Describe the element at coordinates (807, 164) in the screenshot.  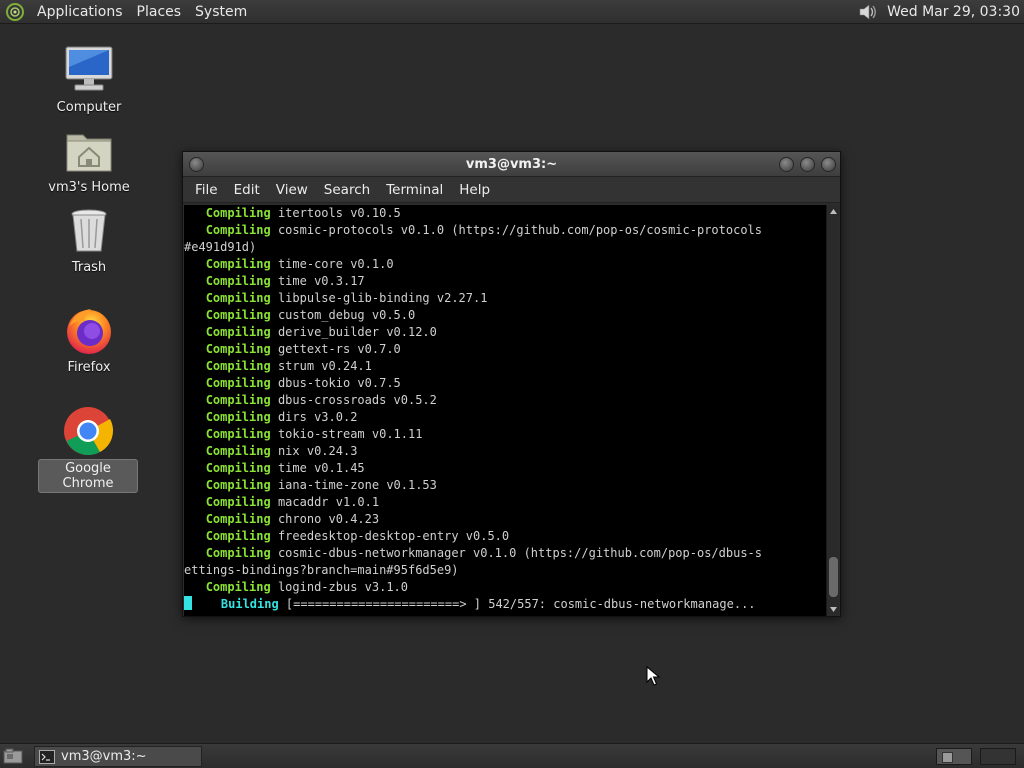
I see `maximize-button` at that location.